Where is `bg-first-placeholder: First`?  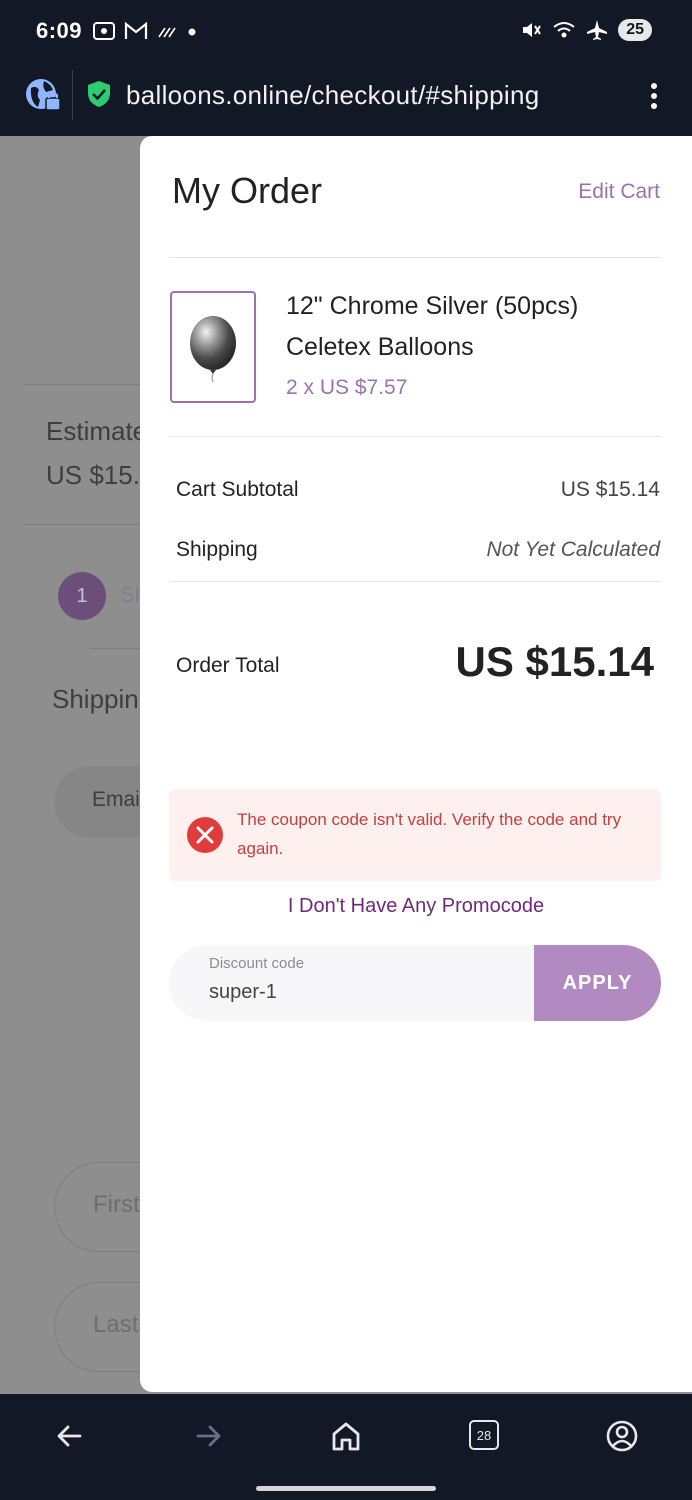
bg-first-placeholder: First is located at coordinates (116, 1204).